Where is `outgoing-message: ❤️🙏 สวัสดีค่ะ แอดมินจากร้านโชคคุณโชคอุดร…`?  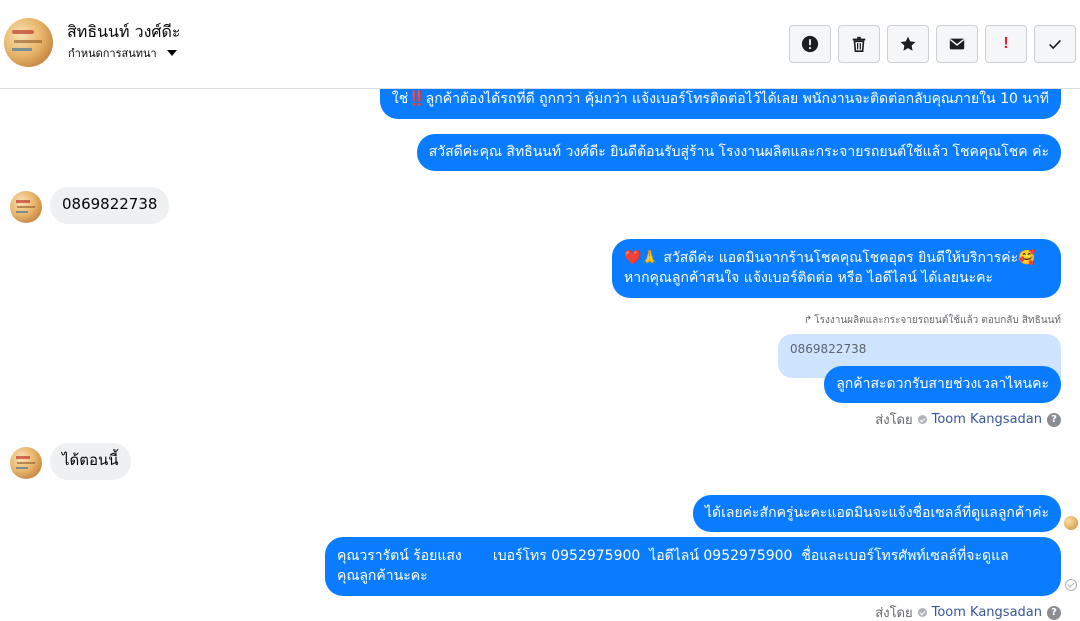
outgoing-message: ❤️🙏 สวัสดีค่ะ แอดมินจากร้านโชคคุณโชคอุดร… is located at coordinates (836, 268).